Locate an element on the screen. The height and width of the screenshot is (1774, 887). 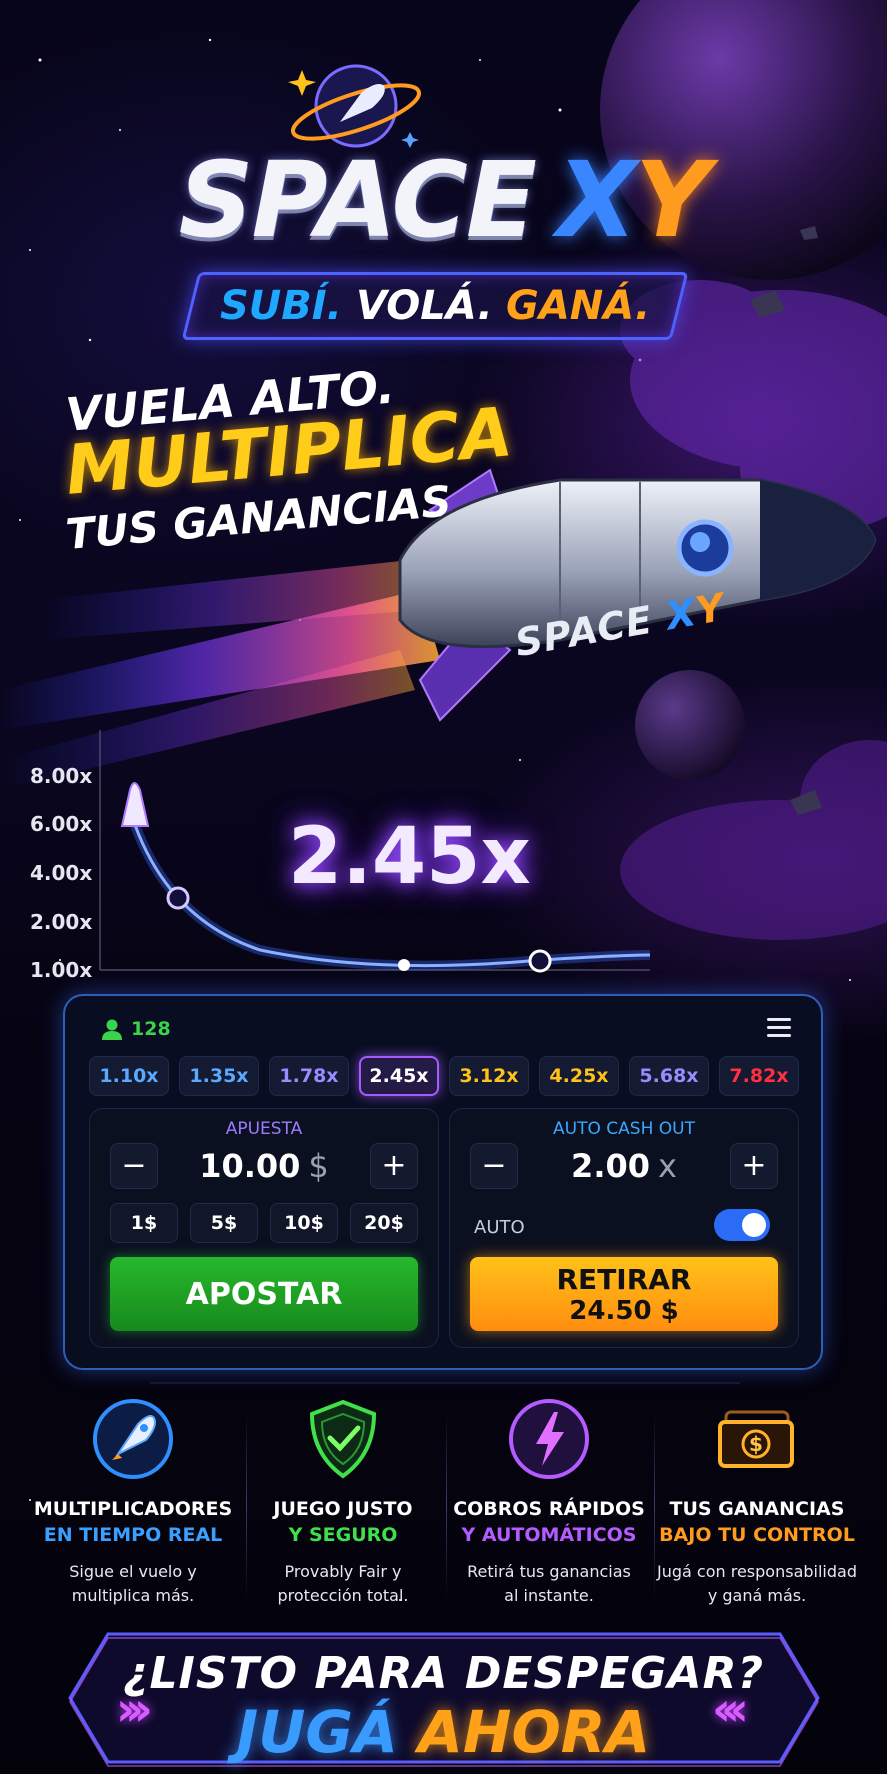
history-chip: 7.82x is located at coordinates (759, 1076).